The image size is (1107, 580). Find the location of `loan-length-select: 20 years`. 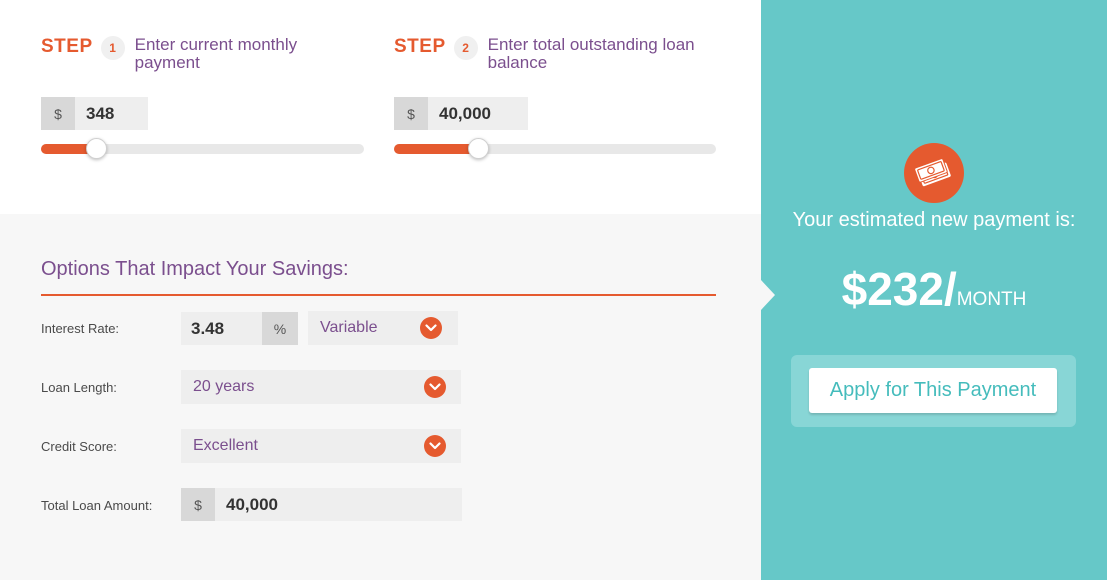

loan-length-select: 20 years is located at coordinates (321, 387).